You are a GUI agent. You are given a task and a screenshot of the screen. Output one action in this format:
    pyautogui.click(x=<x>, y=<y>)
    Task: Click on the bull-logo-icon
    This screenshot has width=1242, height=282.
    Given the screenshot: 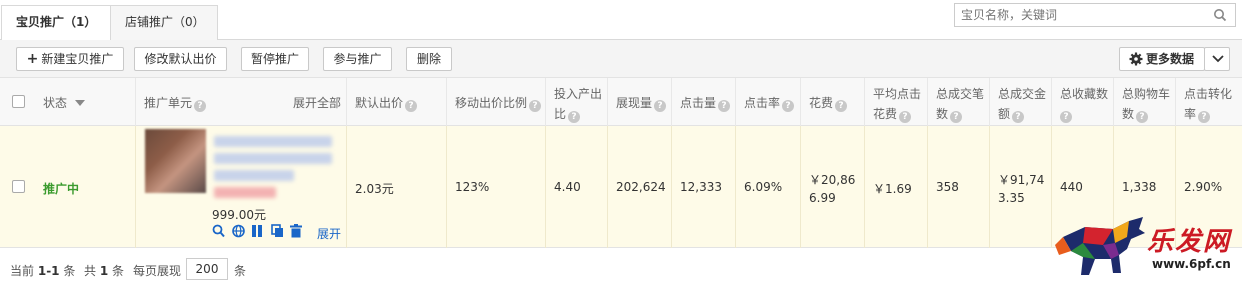 What is the action you would take?
    pyautogui.click(x=1100, y=246)
    